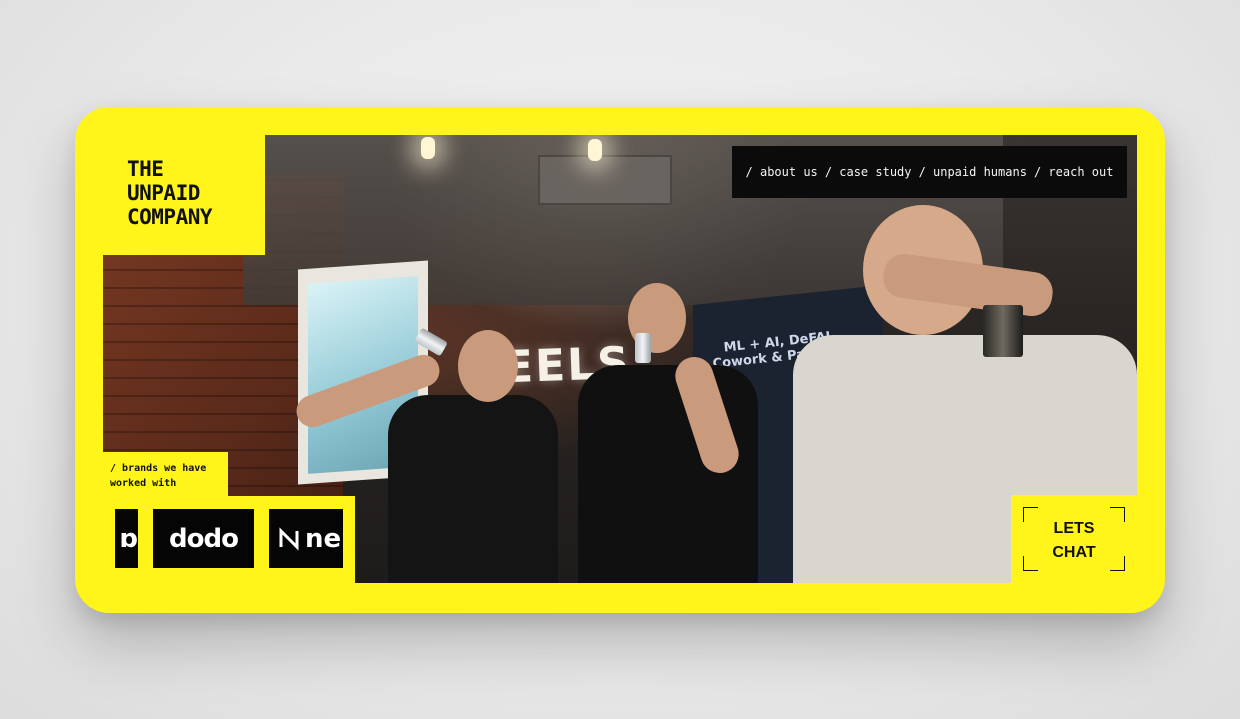 The width and height of the screenshot is (1240, 719). I want to click on brand-tile-text: ne, so click(323, 538).